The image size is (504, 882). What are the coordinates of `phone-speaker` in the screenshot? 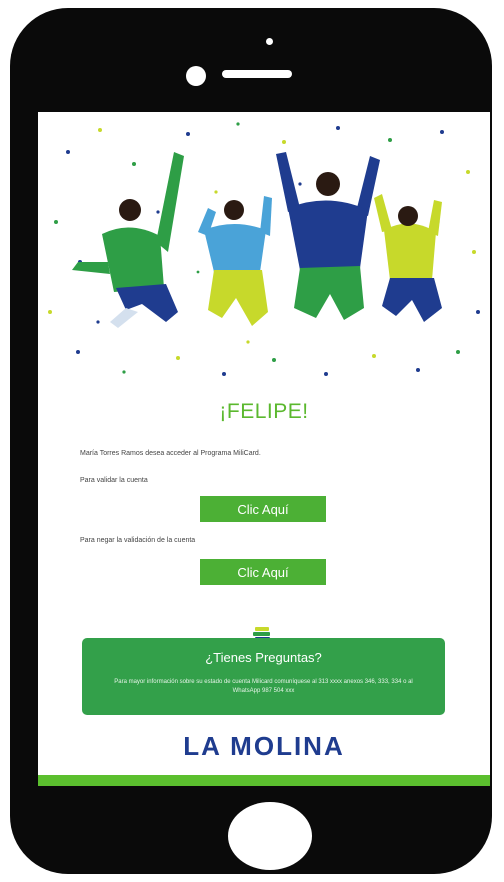 It's located at (257, 74).